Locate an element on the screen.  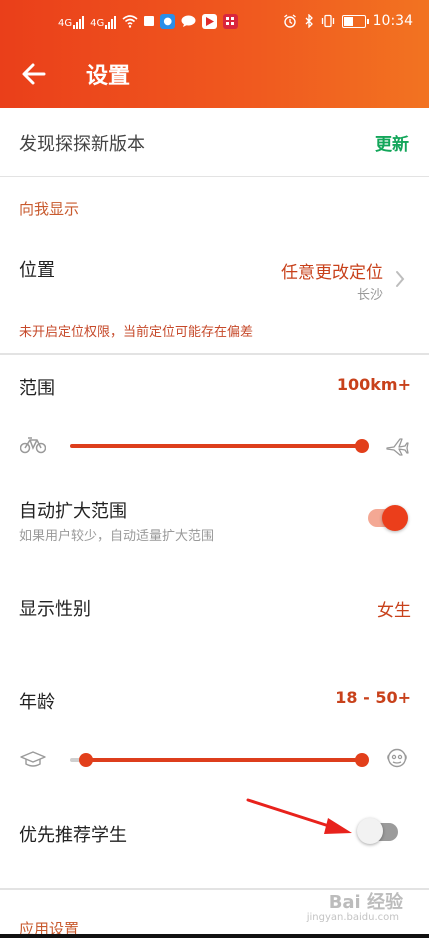
app-notification-icon-blue: ● is located at coordinates (168, 21).